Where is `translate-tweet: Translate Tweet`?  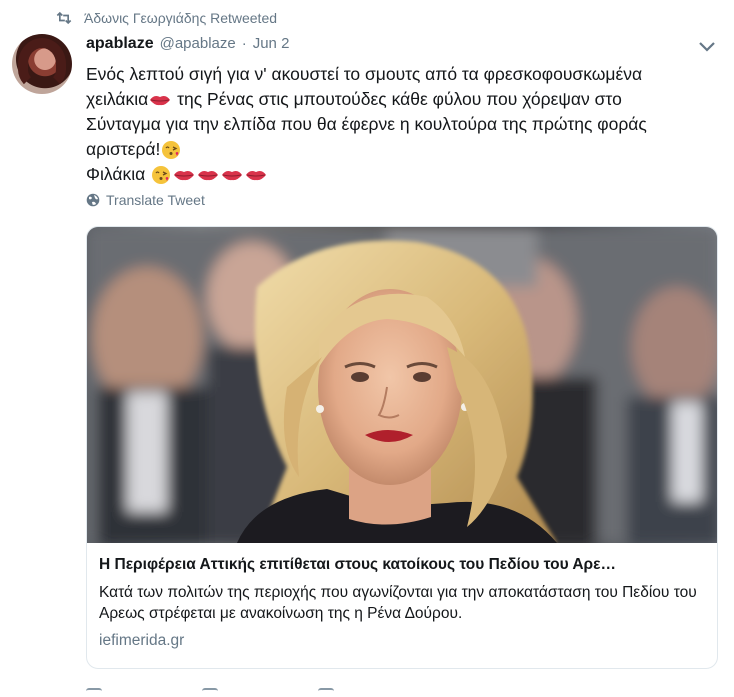 translate-tweet: Translate Tweet is located at coordinates (145, 200).